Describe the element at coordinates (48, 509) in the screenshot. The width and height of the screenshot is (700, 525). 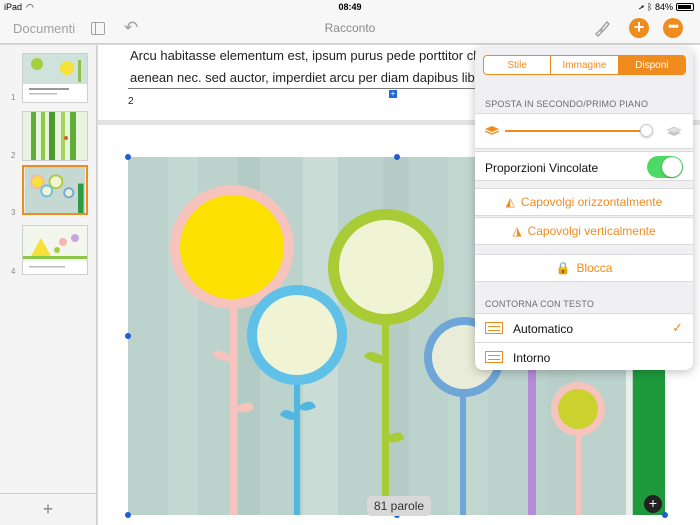
I see `add-page-button: +` at that location.